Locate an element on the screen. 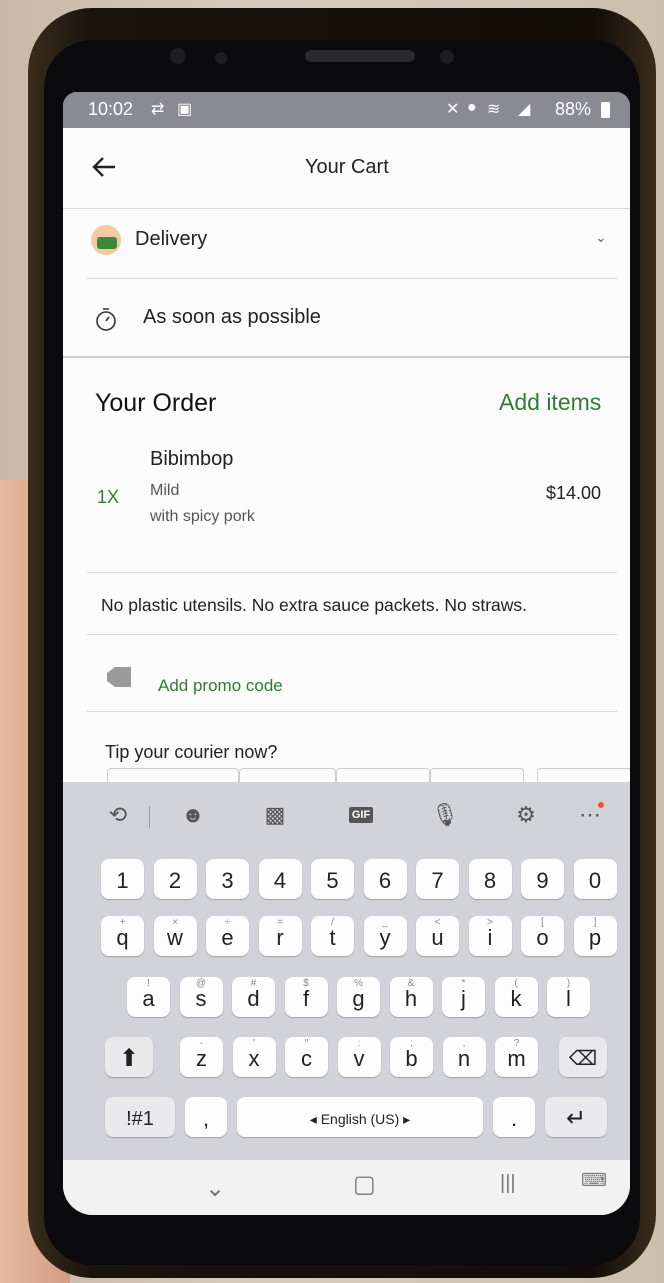 The height and width of the screenshot is (1283, 664). key-secondary-symbol: ] is located at coordinates (595, 922).